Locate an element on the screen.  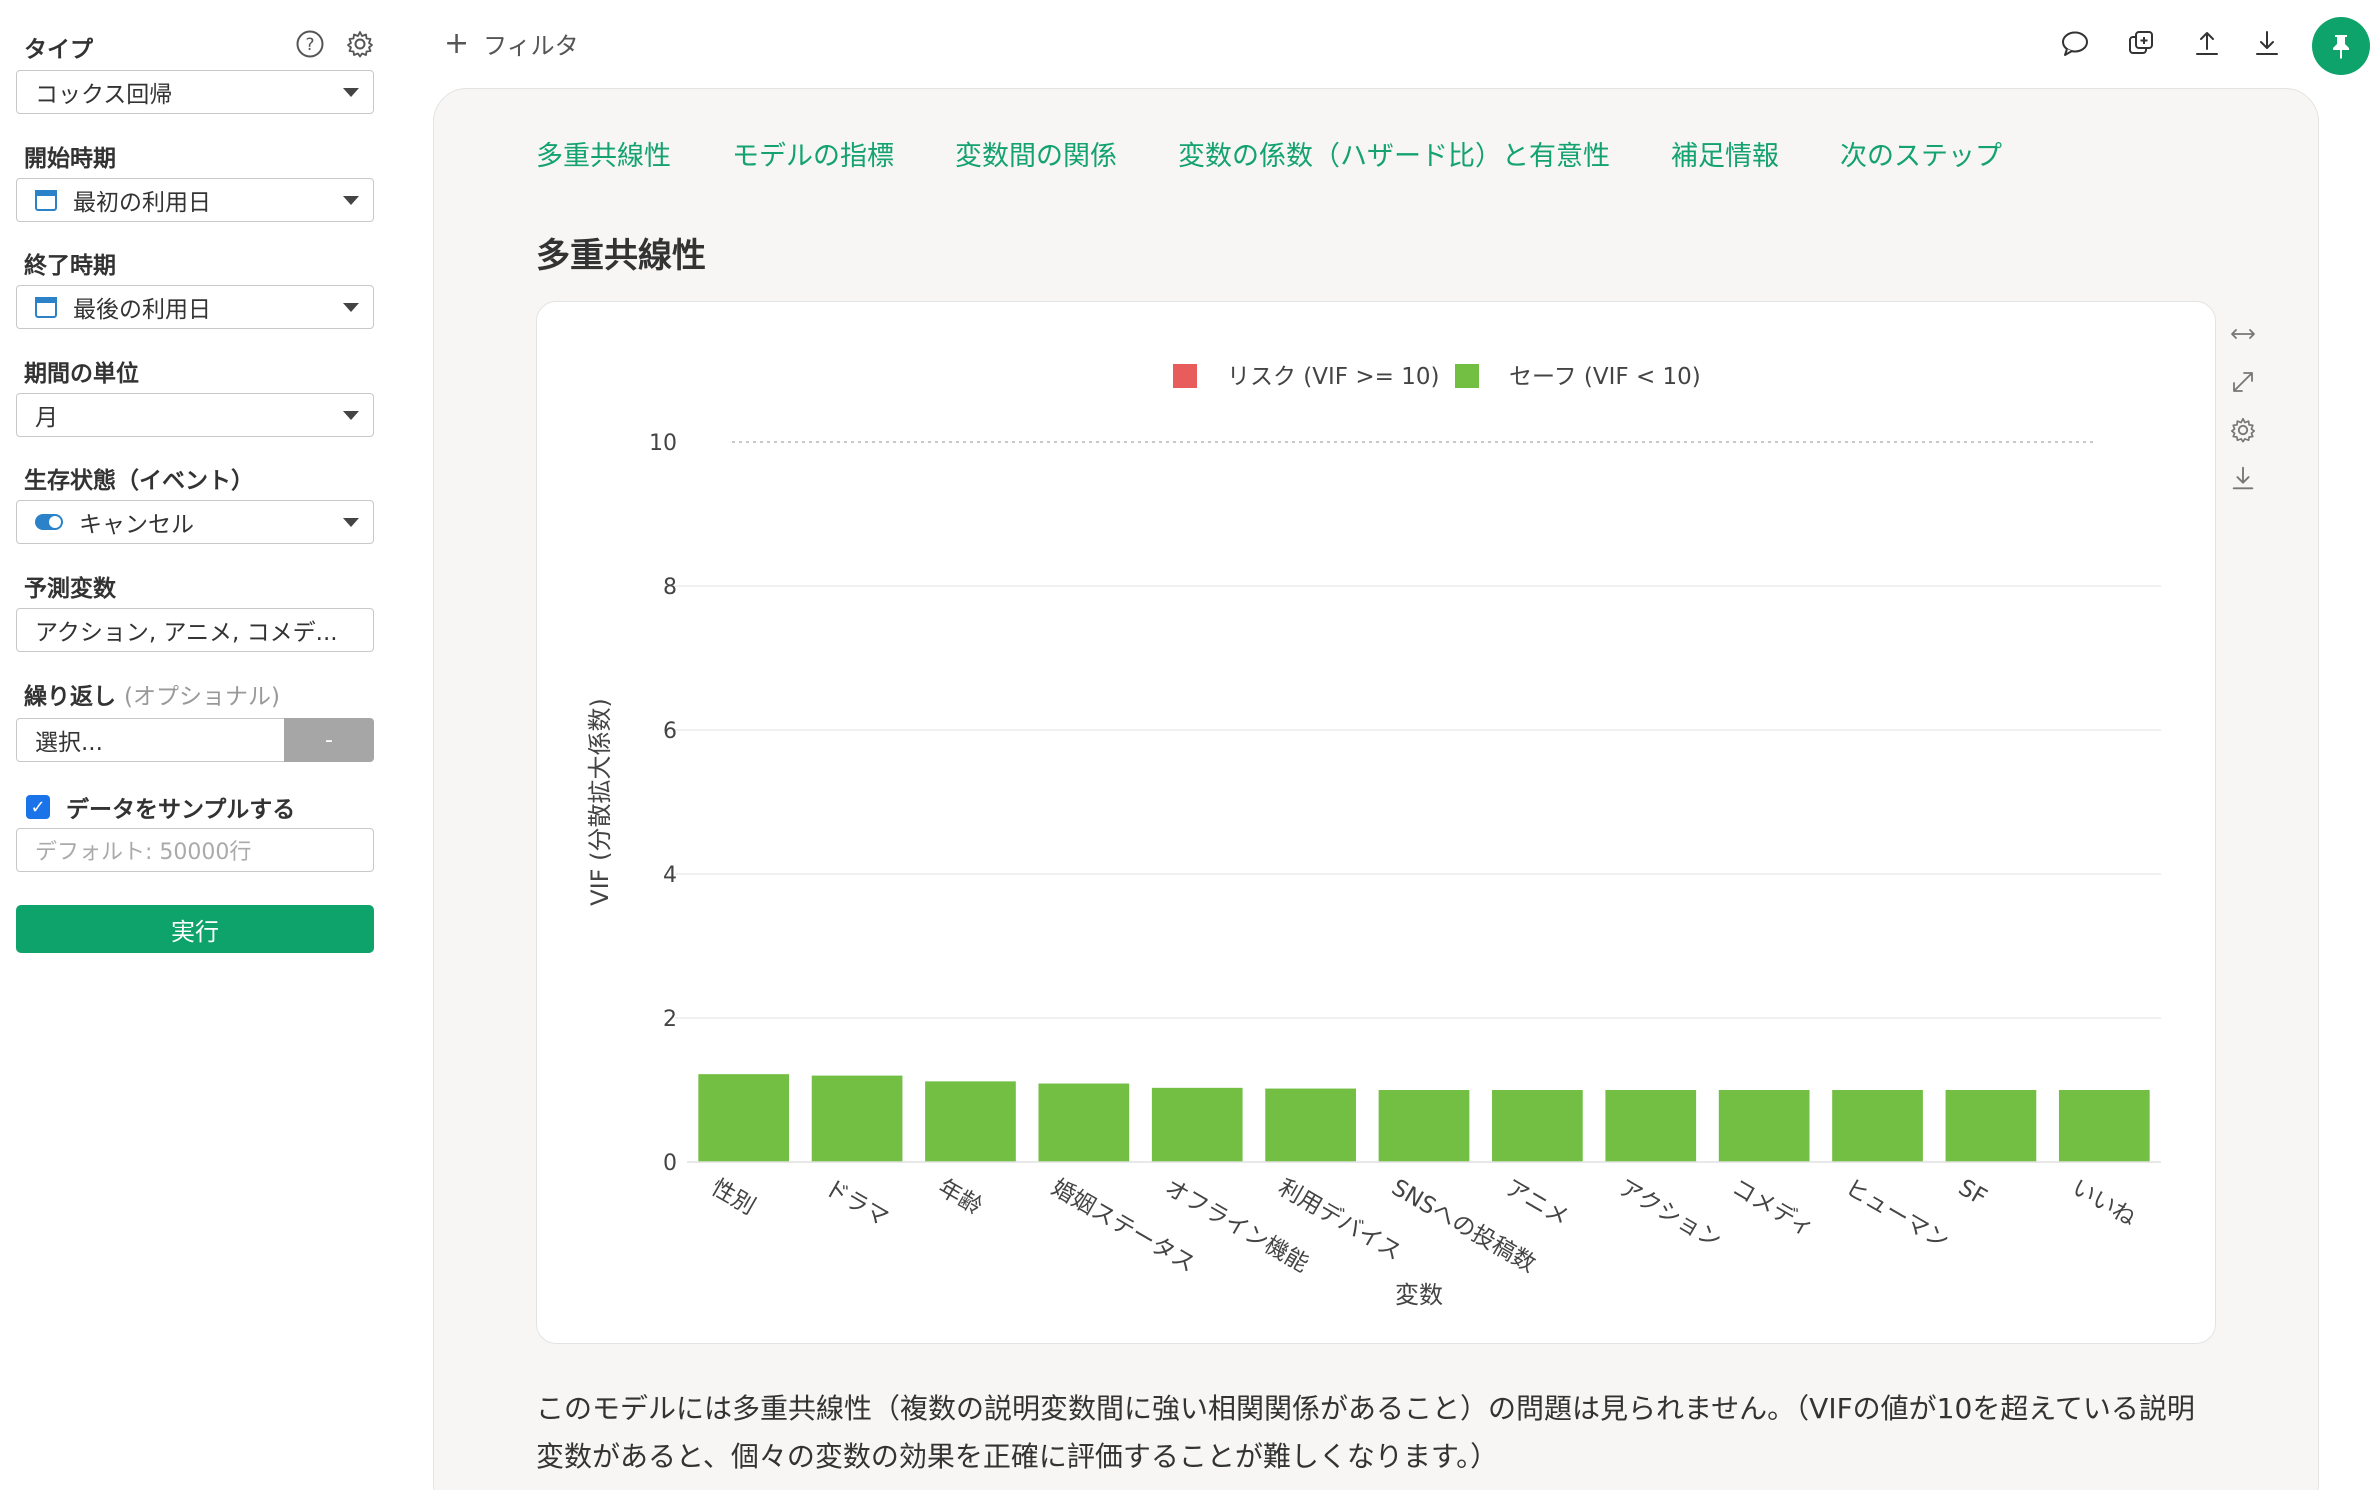
sample-checkbox: ✓ is located at coordinates (38, 807).